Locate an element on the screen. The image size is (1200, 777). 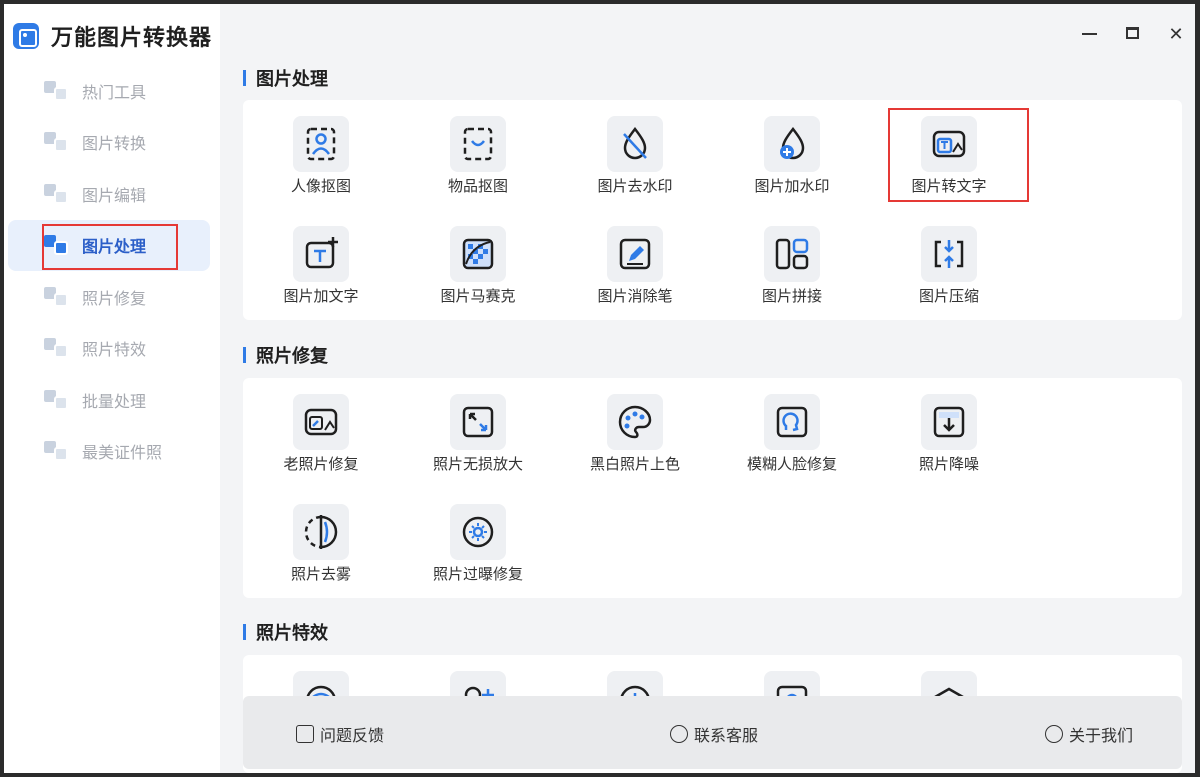
tool-eraser-pen: 图片消除笔 is located at coordinates (635, 266).